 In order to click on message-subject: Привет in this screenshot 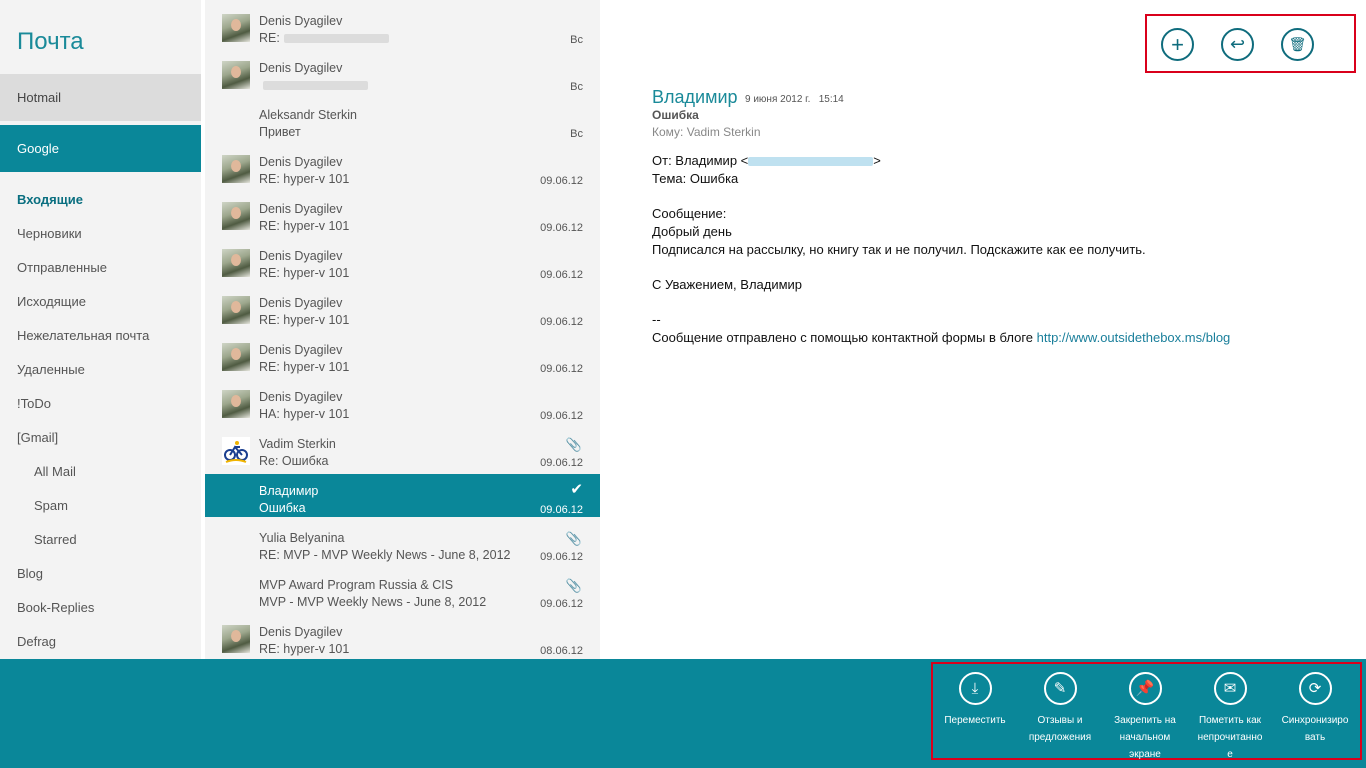, I will do `click(280, 132)`.